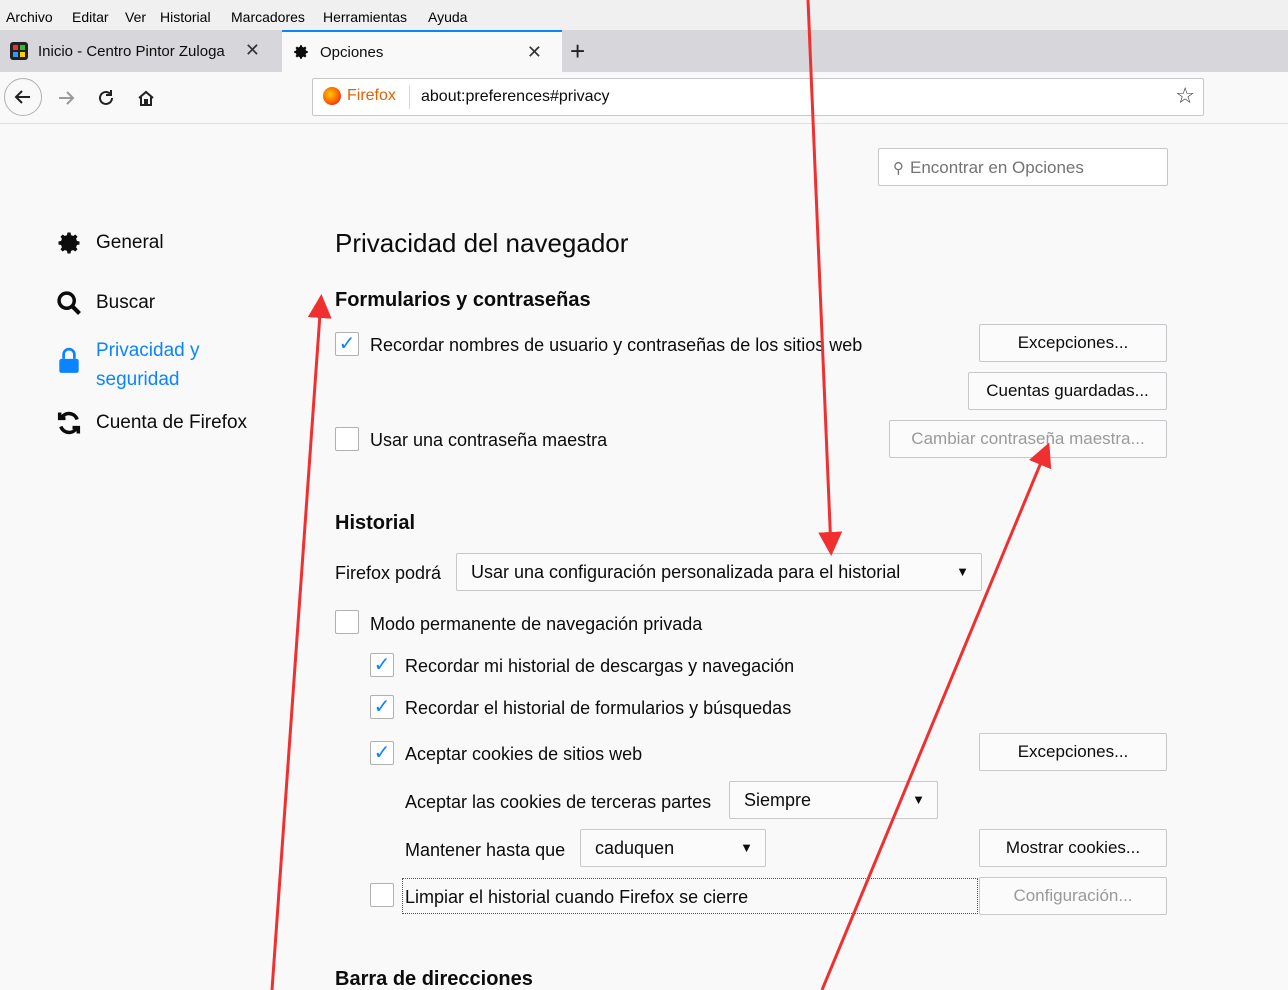 Image resolution: width=1288 pixels, height=990 pixels. What do you see at coordinates (577, 51) in the screenshot?
I see `new-tab-button: +` at bounding box center [577, 51].